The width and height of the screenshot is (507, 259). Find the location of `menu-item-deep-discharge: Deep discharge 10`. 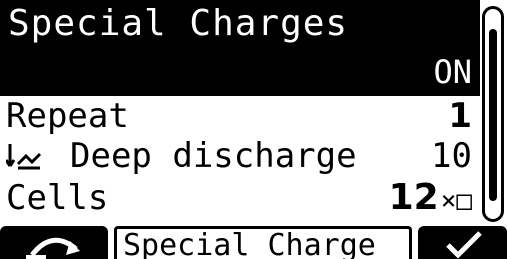

menu-item-deep-discharge: Deep discharge 10 is located at coordinates (240, 156).